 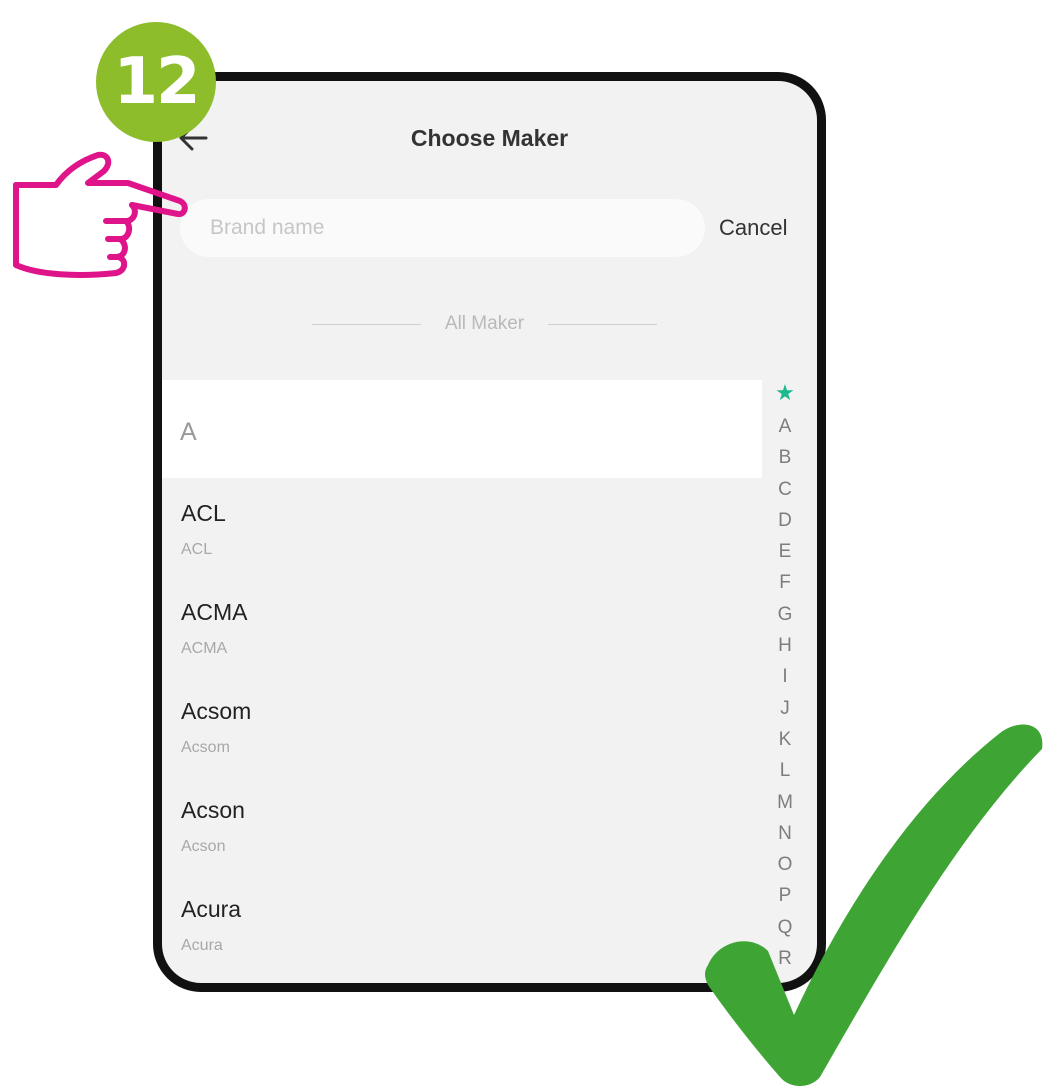 I want to click on maker-subtitle: Acsom, so click(x=205, y=747).